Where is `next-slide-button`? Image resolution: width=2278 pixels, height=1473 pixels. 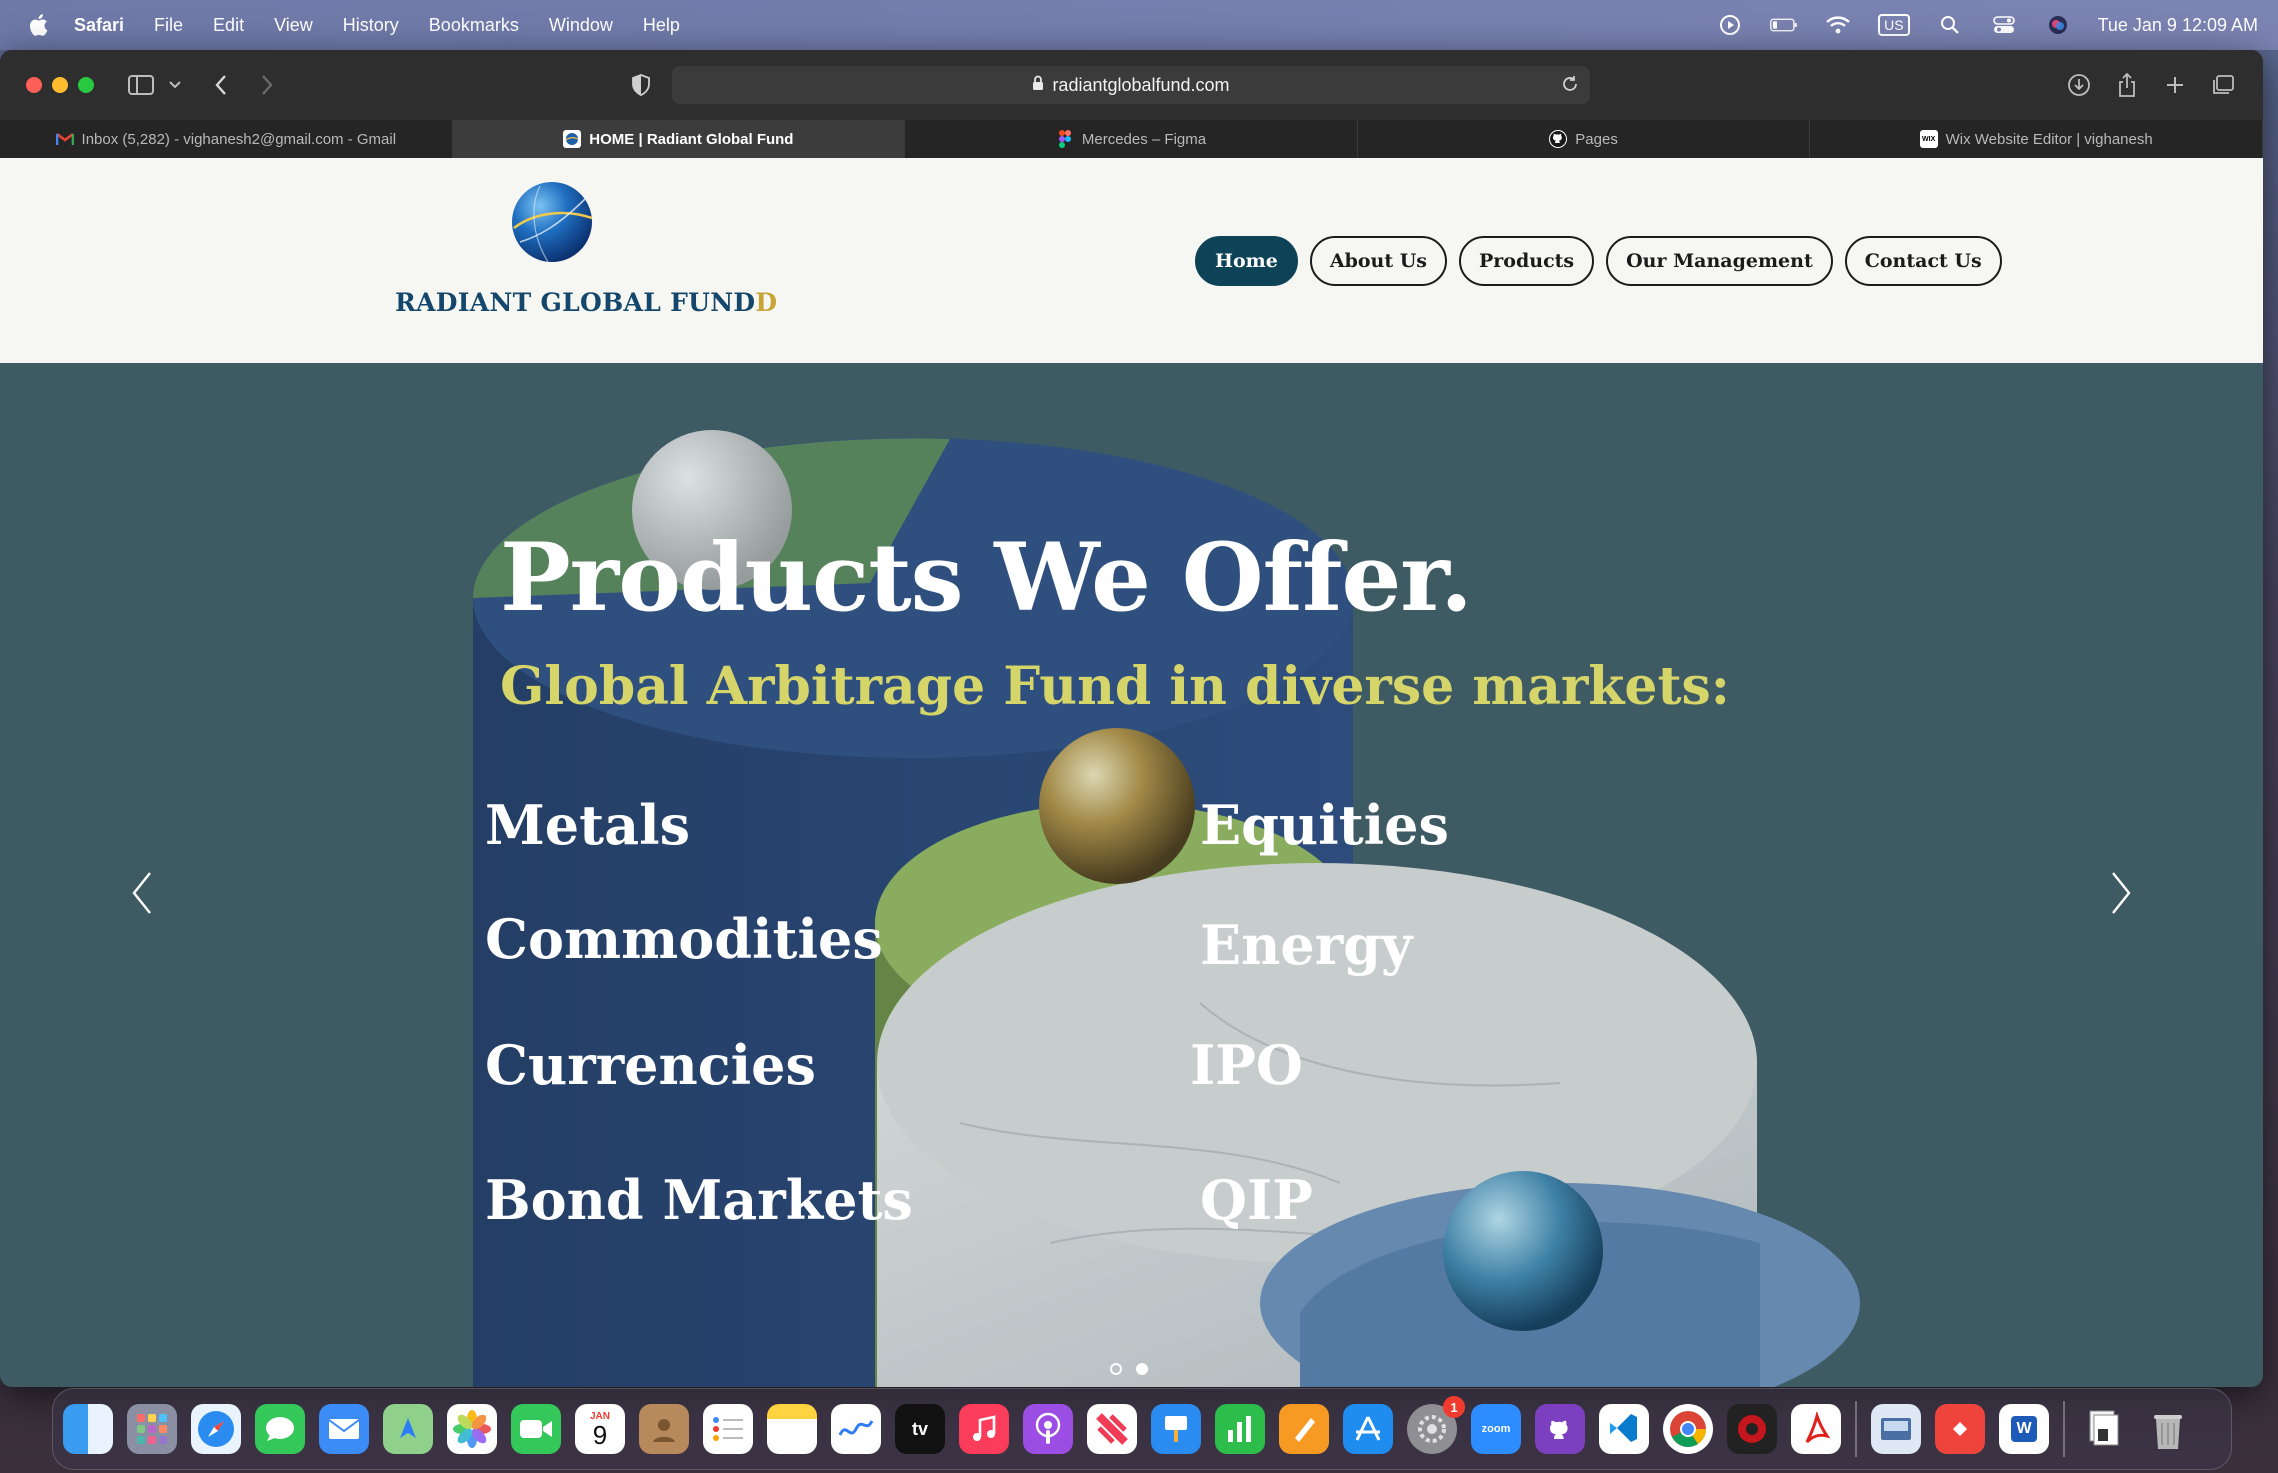 next-slide-button is located at coordinates (2121, 893).